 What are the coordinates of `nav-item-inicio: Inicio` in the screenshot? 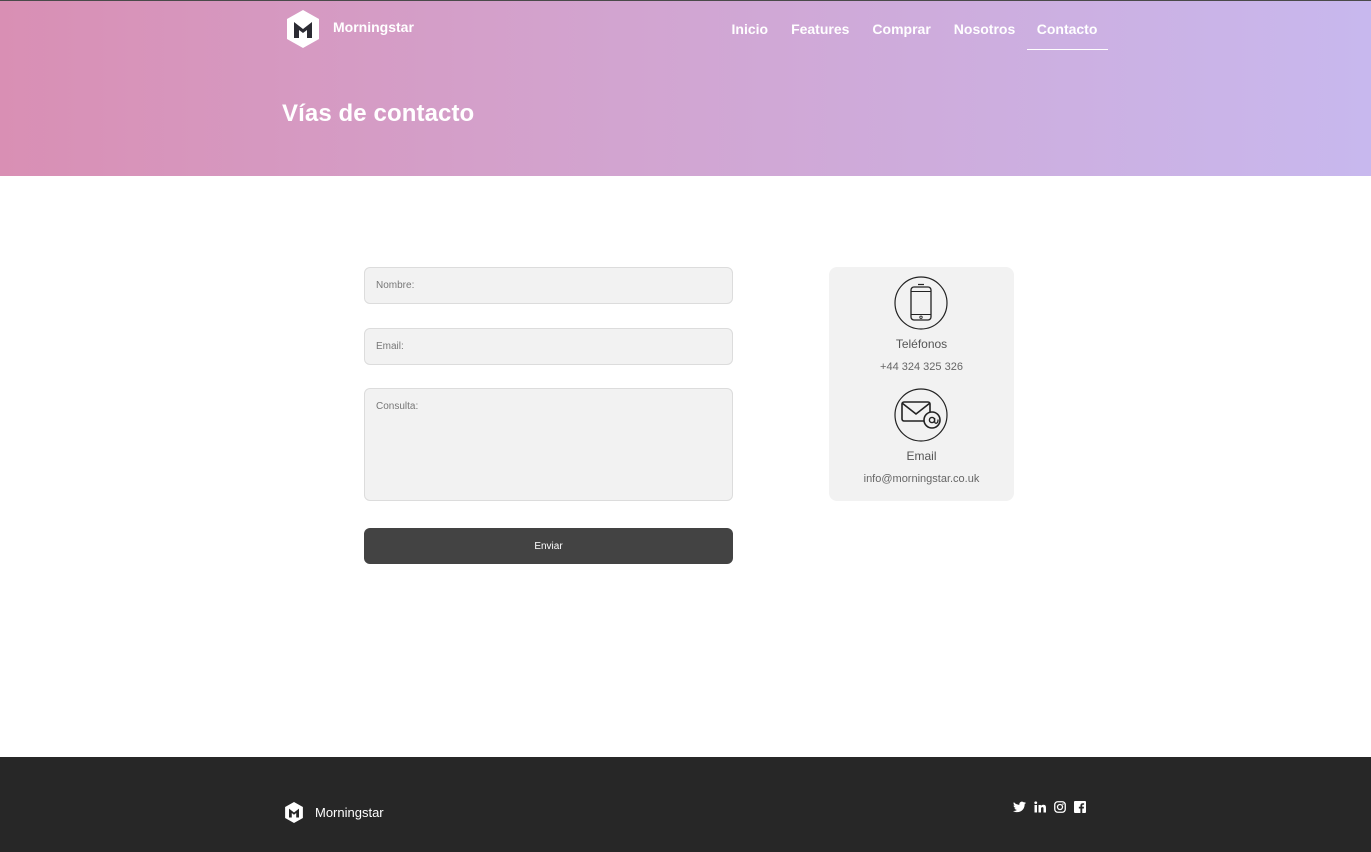 It's located at (750, 32).